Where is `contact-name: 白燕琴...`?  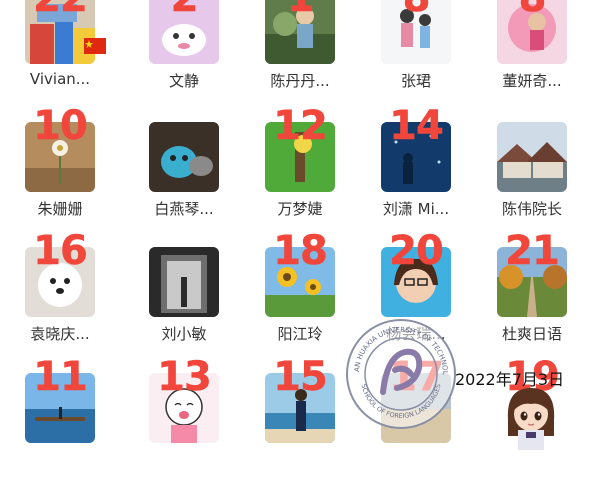 contact-name: 白燕琴... is located at coordinates (184, 209).